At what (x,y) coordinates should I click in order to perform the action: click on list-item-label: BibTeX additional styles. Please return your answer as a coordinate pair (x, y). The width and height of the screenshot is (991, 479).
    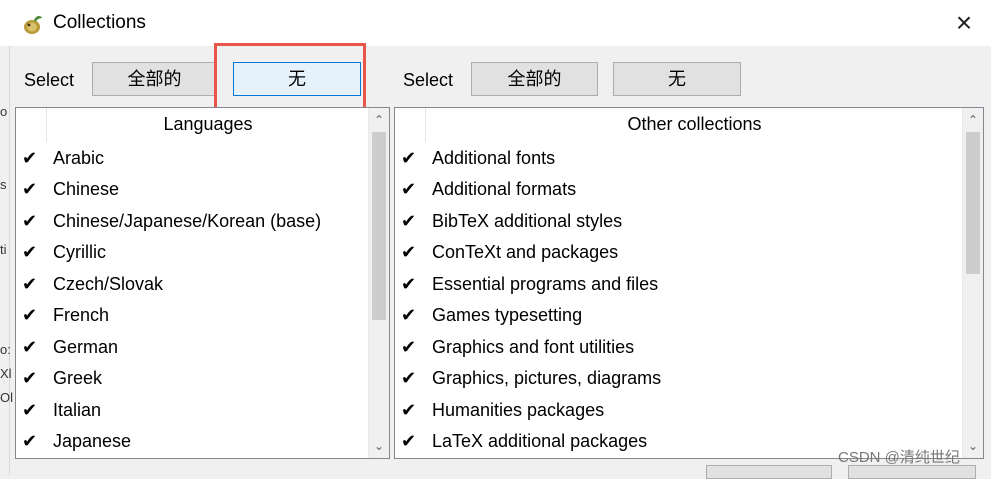
    Looking at the image, I should click on (527, 221).